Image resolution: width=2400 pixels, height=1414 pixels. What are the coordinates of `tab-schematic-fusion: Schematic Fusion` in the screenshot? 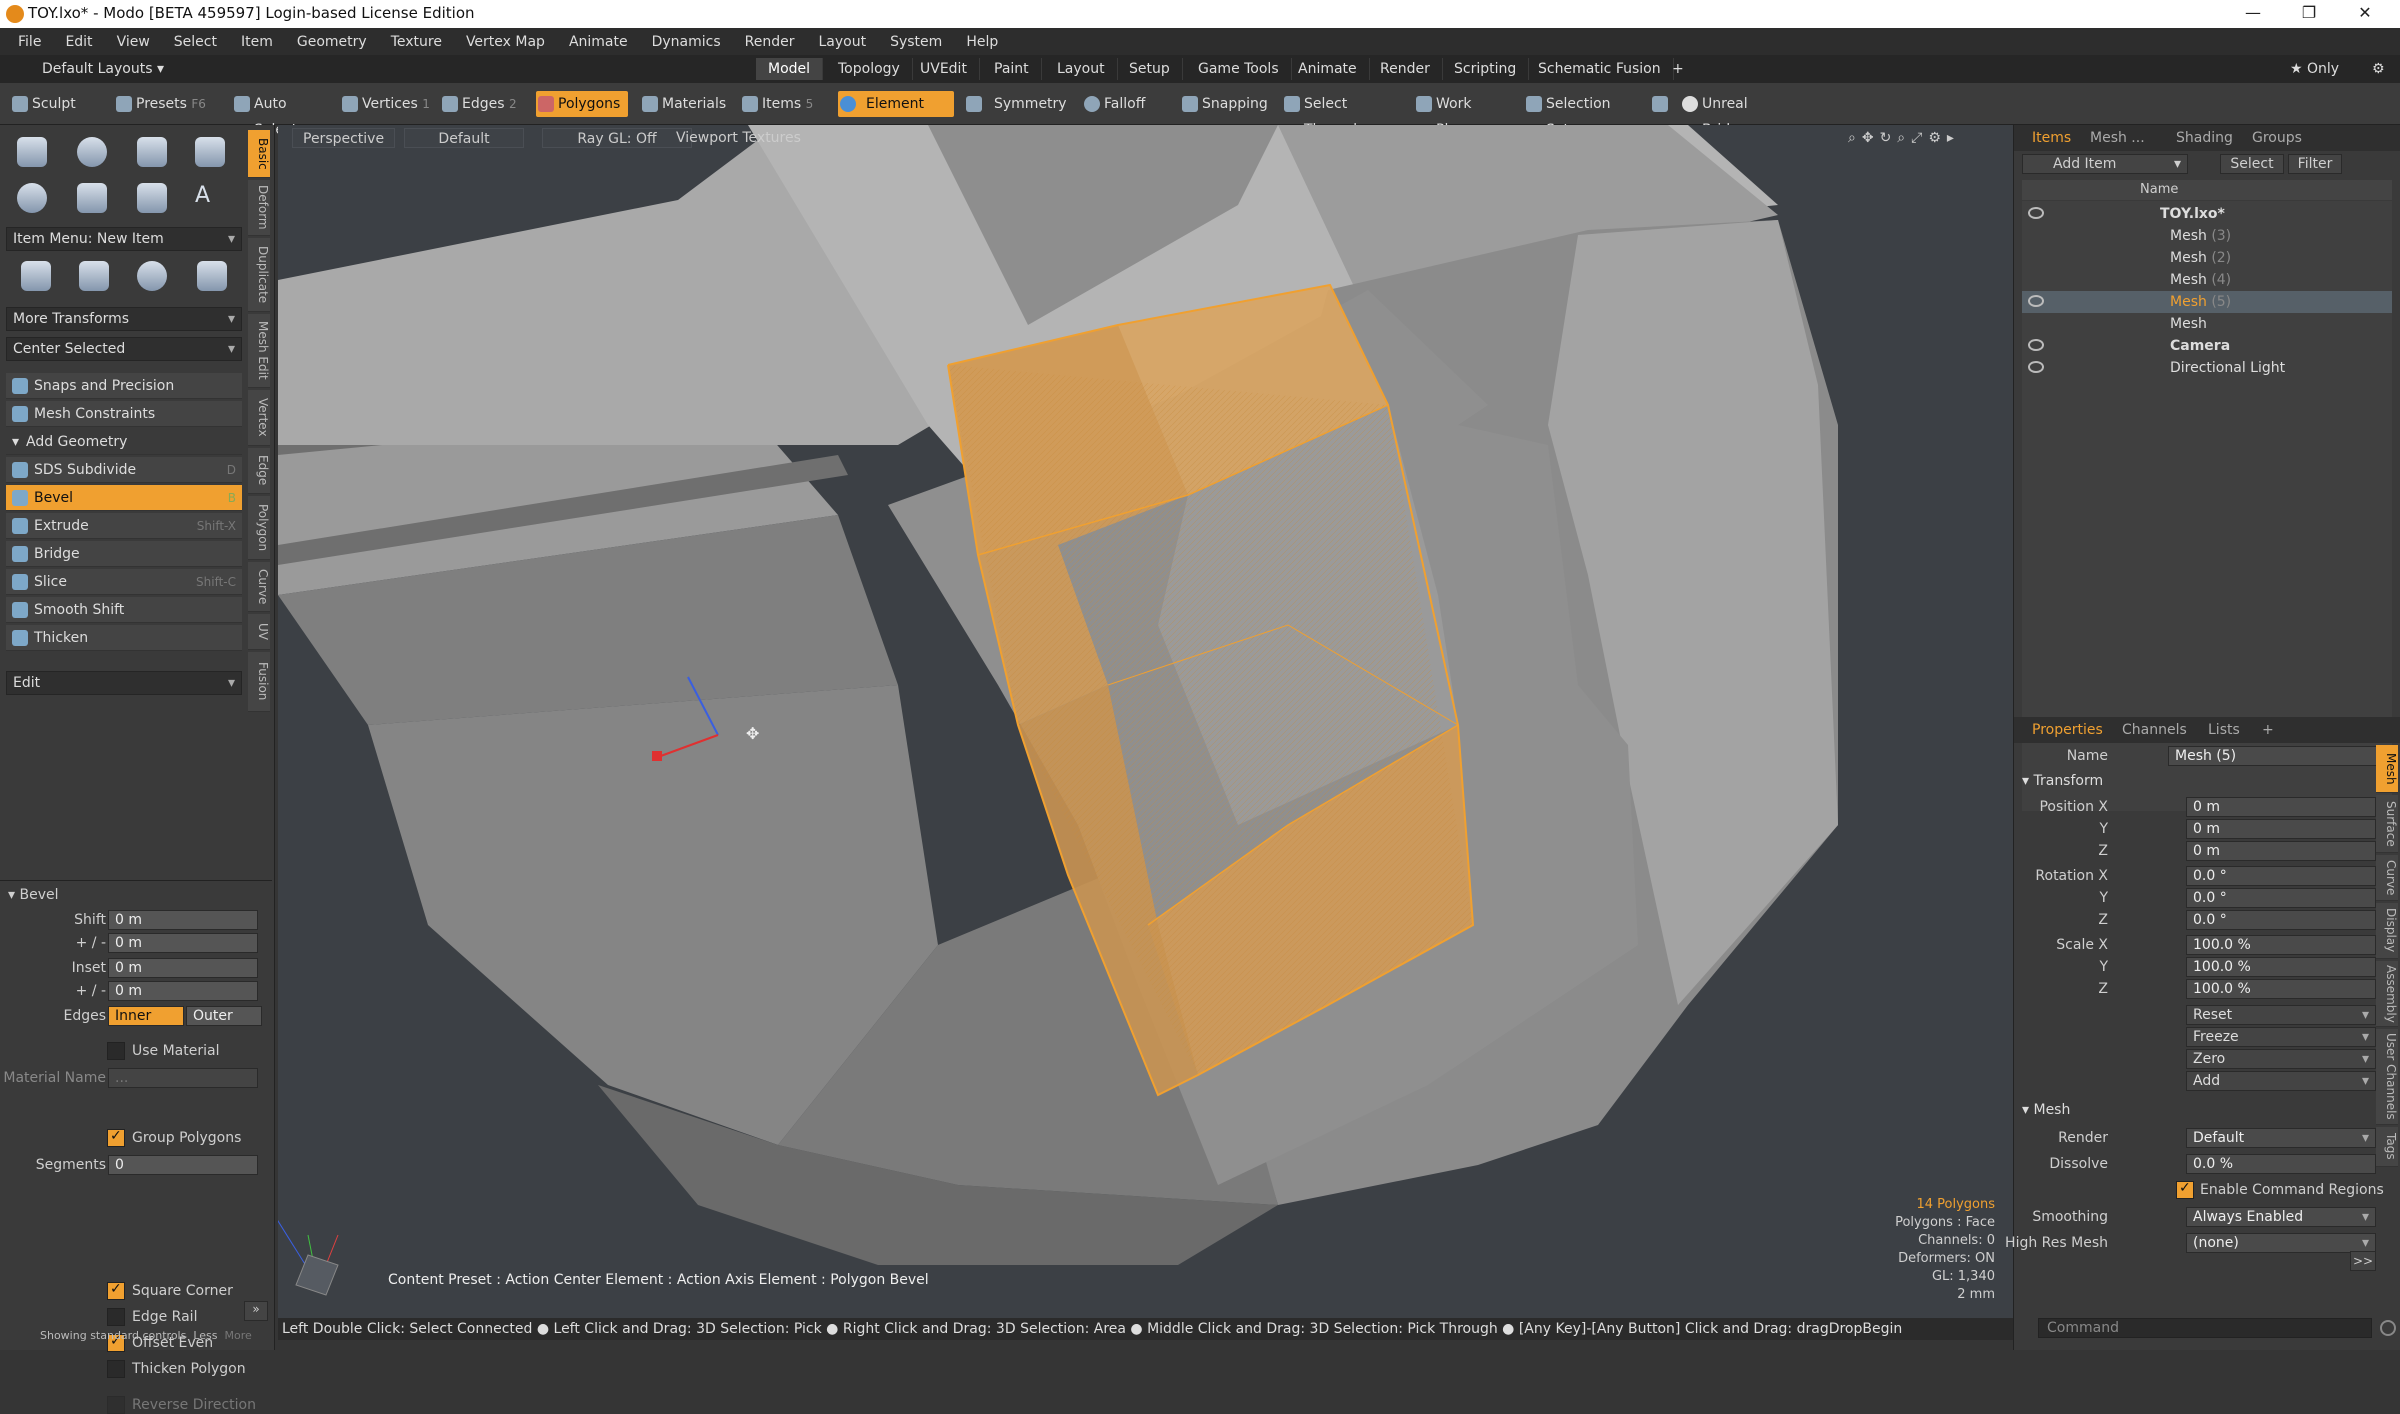 It's located at (1600, 69).